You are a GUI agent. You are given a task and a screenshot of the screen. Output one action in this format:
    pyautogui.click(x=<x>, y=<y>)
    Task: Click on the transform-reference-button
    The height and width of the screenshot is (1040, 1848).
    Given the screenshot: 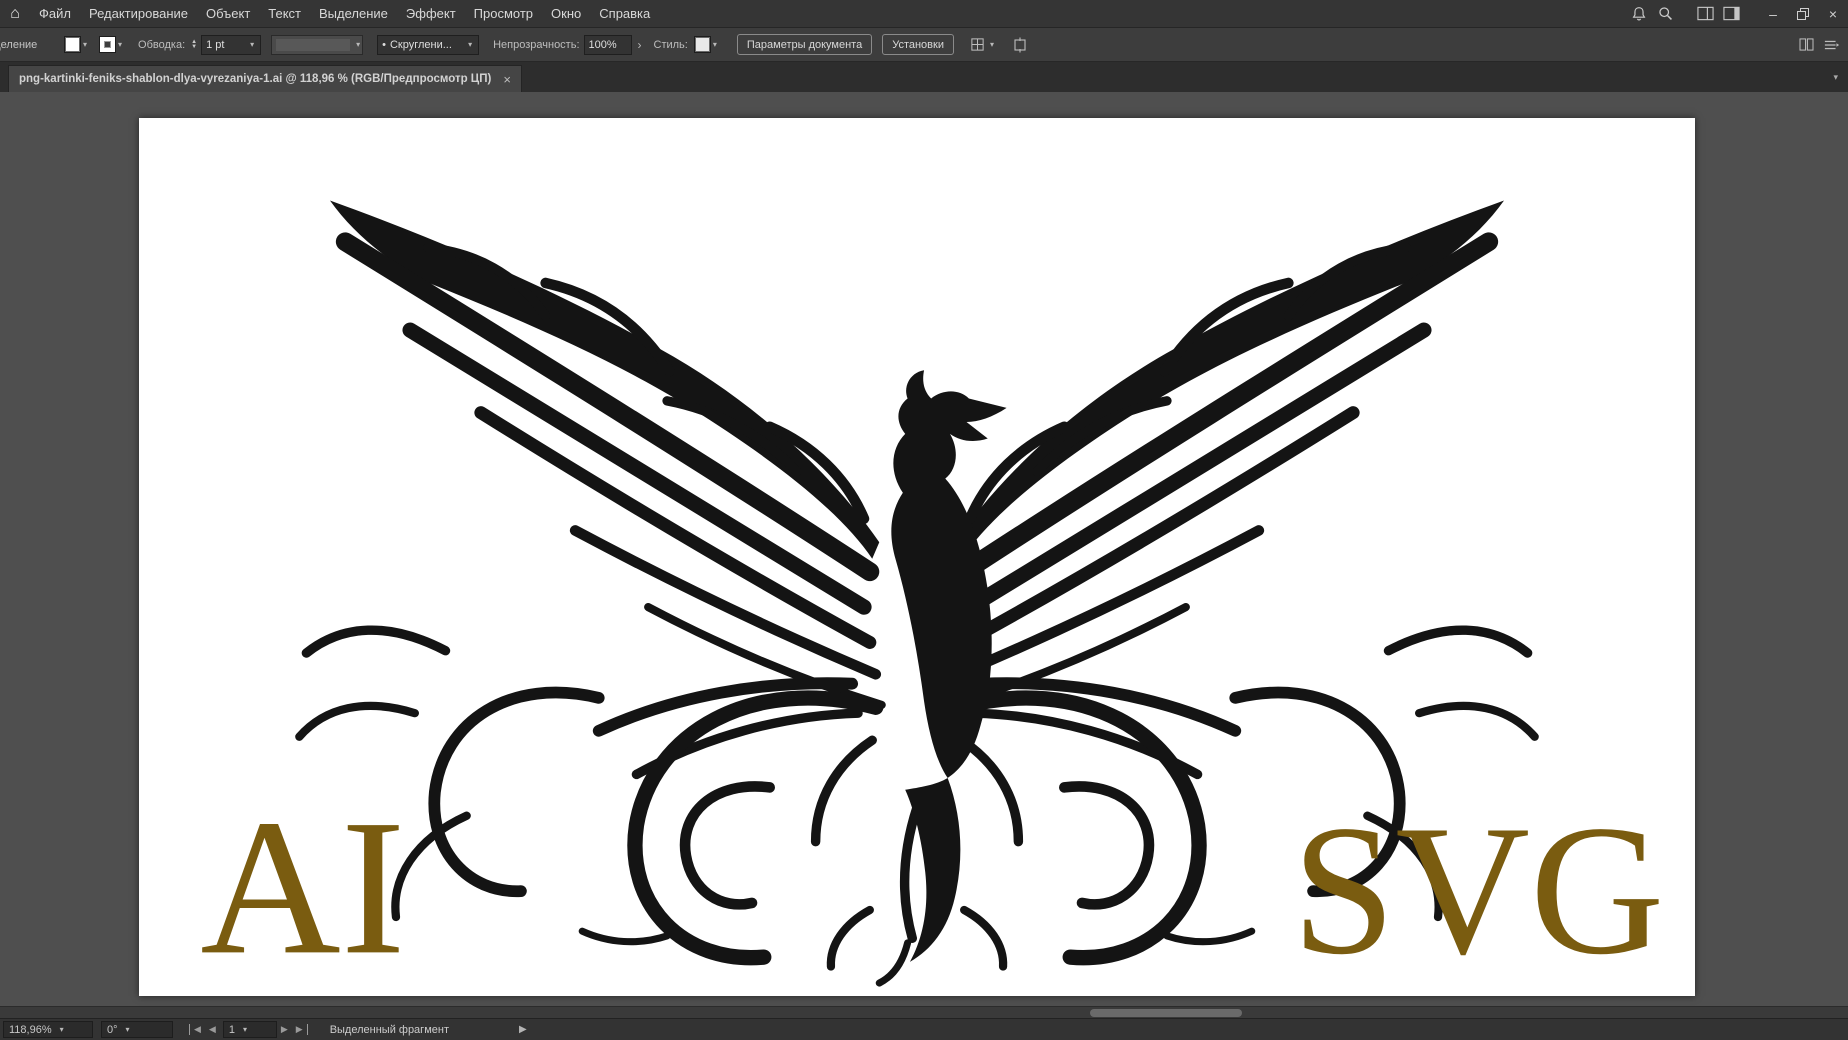 What is the action you would take?
    pyautogui.click(x=978, y=45)
    